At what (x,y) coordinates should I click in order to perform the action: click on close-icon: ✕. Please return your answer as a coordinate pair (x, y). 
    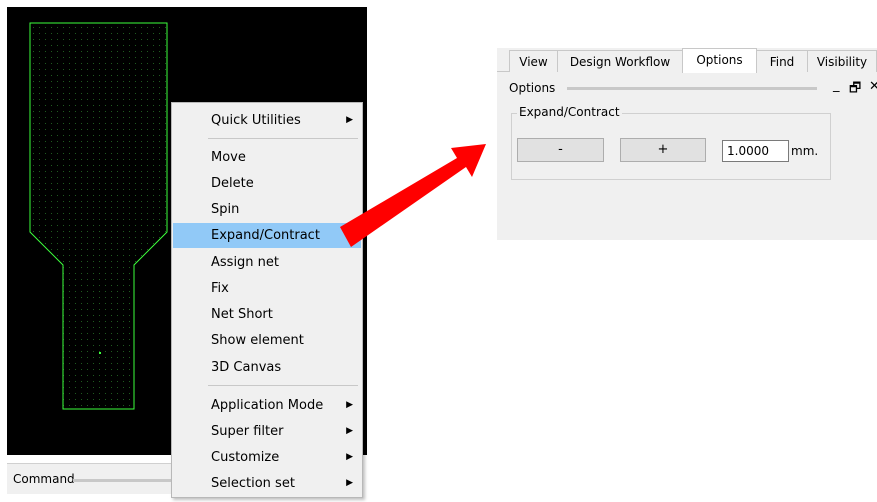
    Looking at the image, I should click on (873, 86).